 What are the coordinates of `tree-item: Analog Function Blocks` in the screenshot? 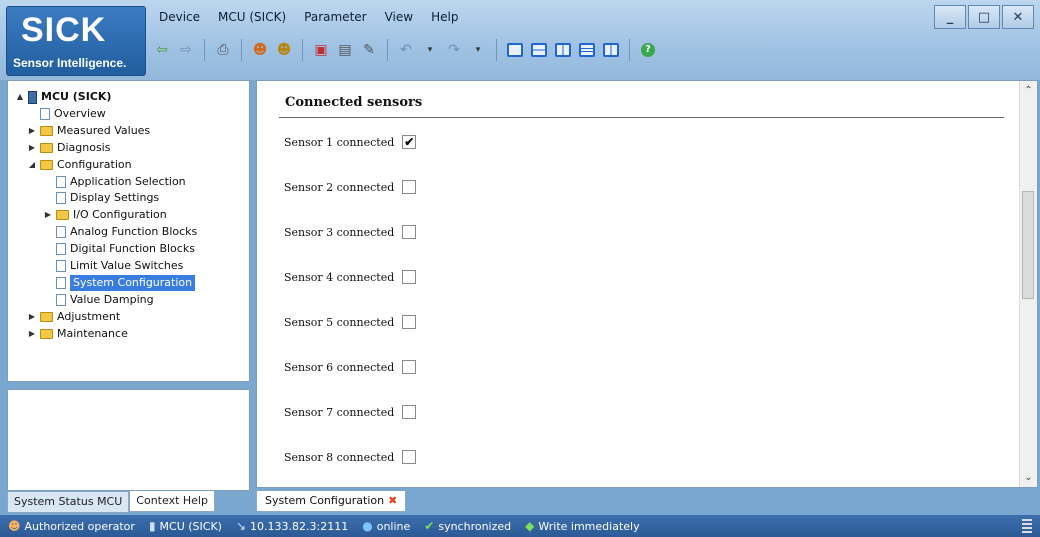 It's located at (120, 232).